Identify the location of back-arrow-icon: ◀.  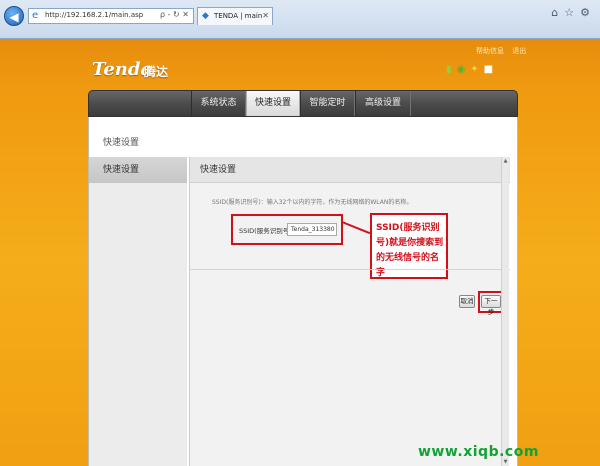
(14, 16).